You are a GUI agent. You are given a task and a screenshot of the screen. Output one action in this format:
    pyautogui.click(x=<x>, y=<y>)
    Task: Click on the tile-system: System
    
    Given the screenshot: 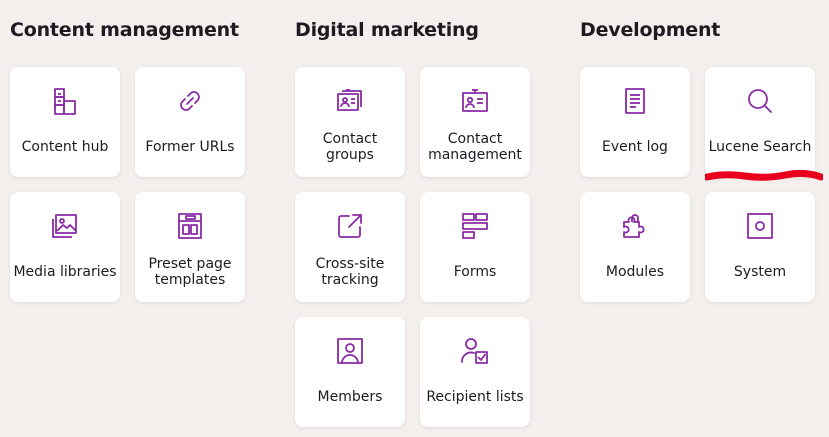 What is the action you would take?
    pyautogui.click(x=760, y=247)
    